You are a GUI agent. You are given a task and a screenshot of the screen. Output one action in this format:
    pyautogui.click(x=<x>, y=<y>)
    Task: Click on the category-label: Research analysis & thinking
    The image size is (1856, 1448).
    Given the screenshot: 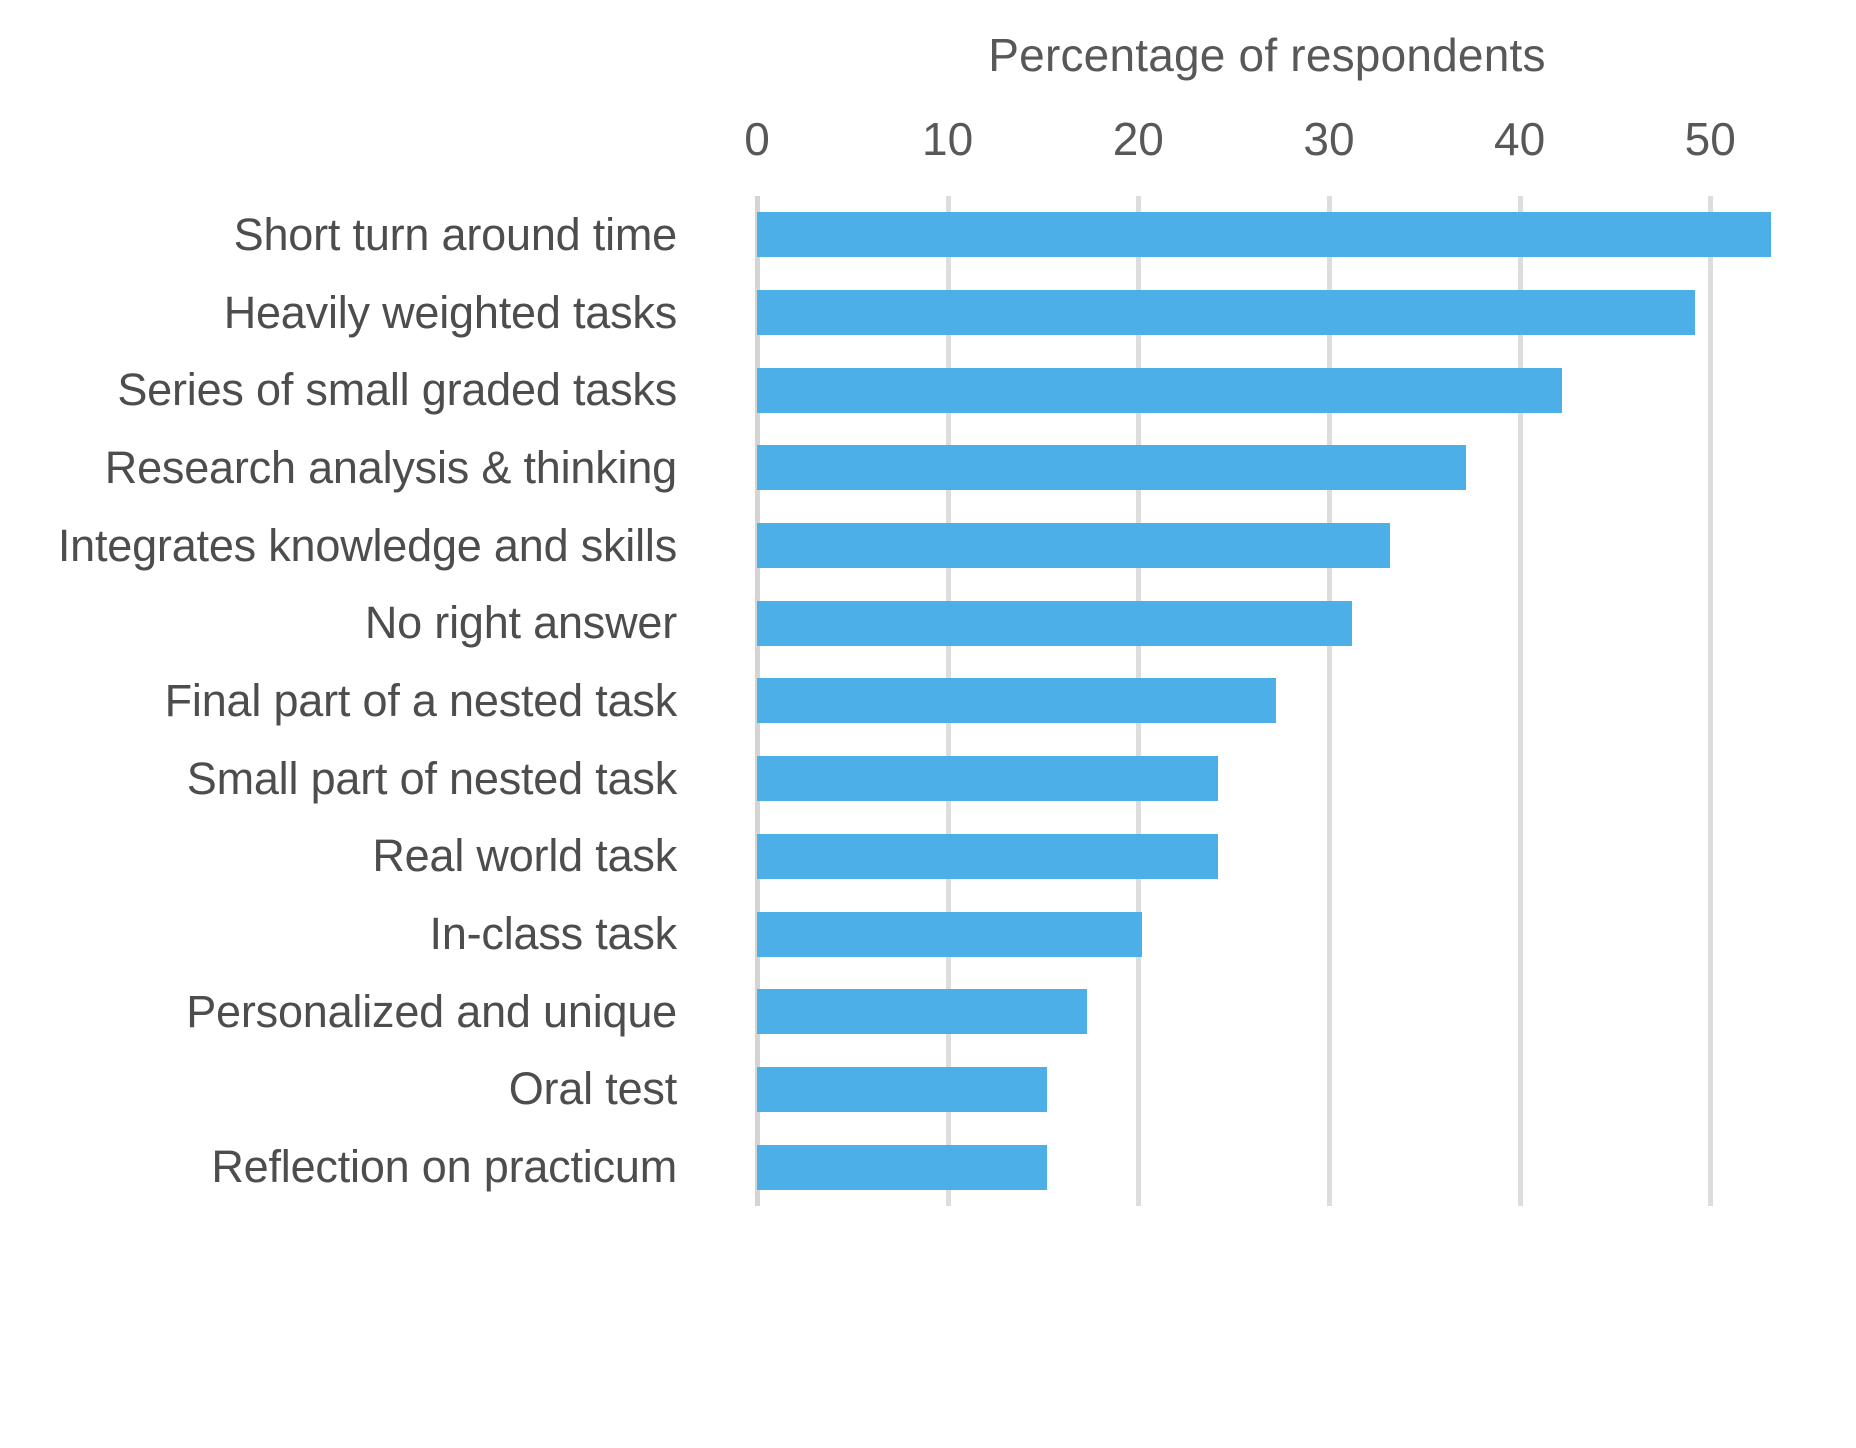 What is the action you would take?
    pyautogui.click(x=390, y=467)
    